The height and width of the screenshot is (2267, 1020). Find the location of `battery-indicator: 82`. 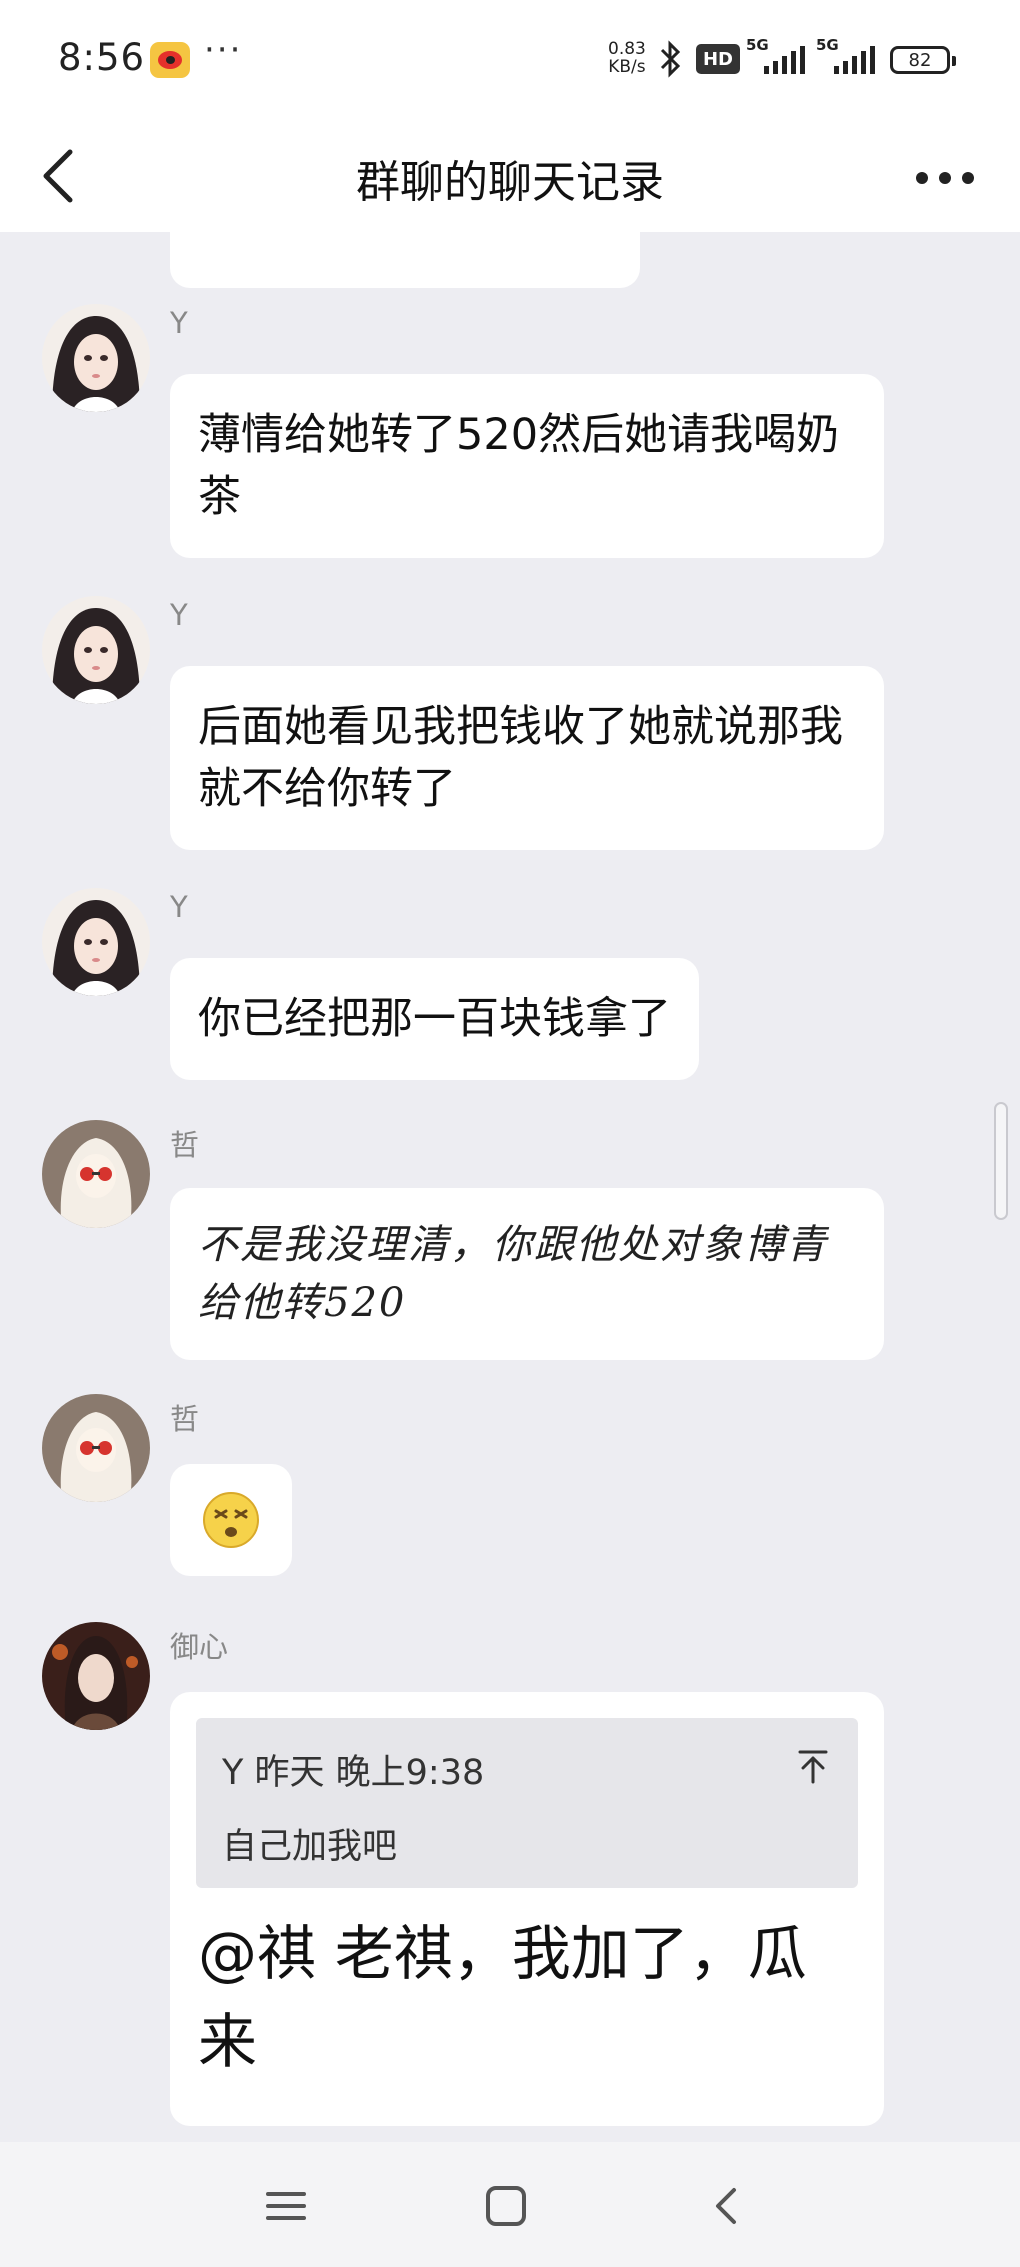

battery-indicator: 82 is located at coordinates (923, 60).